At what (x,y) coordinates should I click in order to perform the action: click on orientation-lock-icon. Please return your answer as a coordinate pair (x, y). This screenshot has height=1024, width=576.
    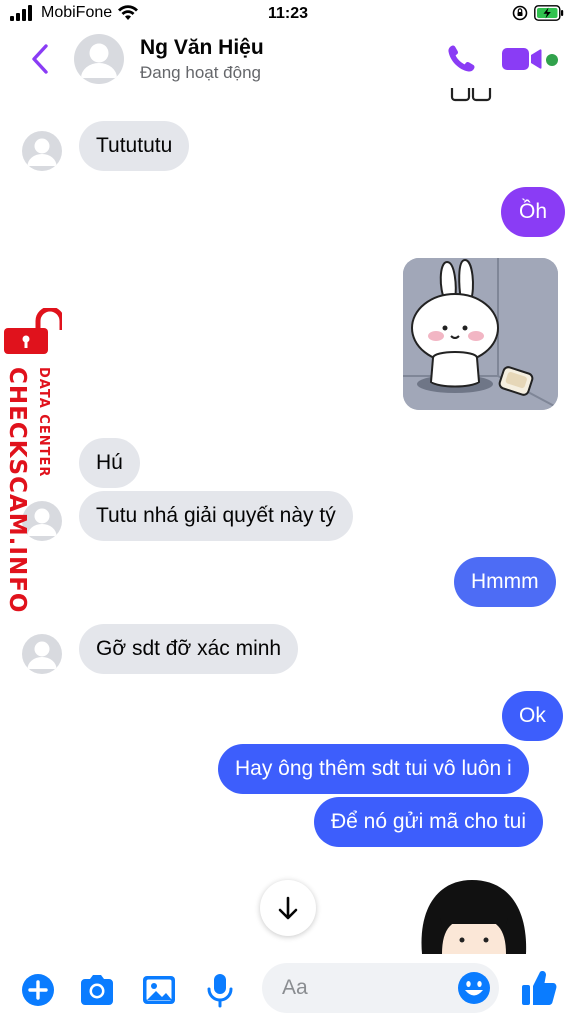
    Looking at the image, I should click on (520, 13).